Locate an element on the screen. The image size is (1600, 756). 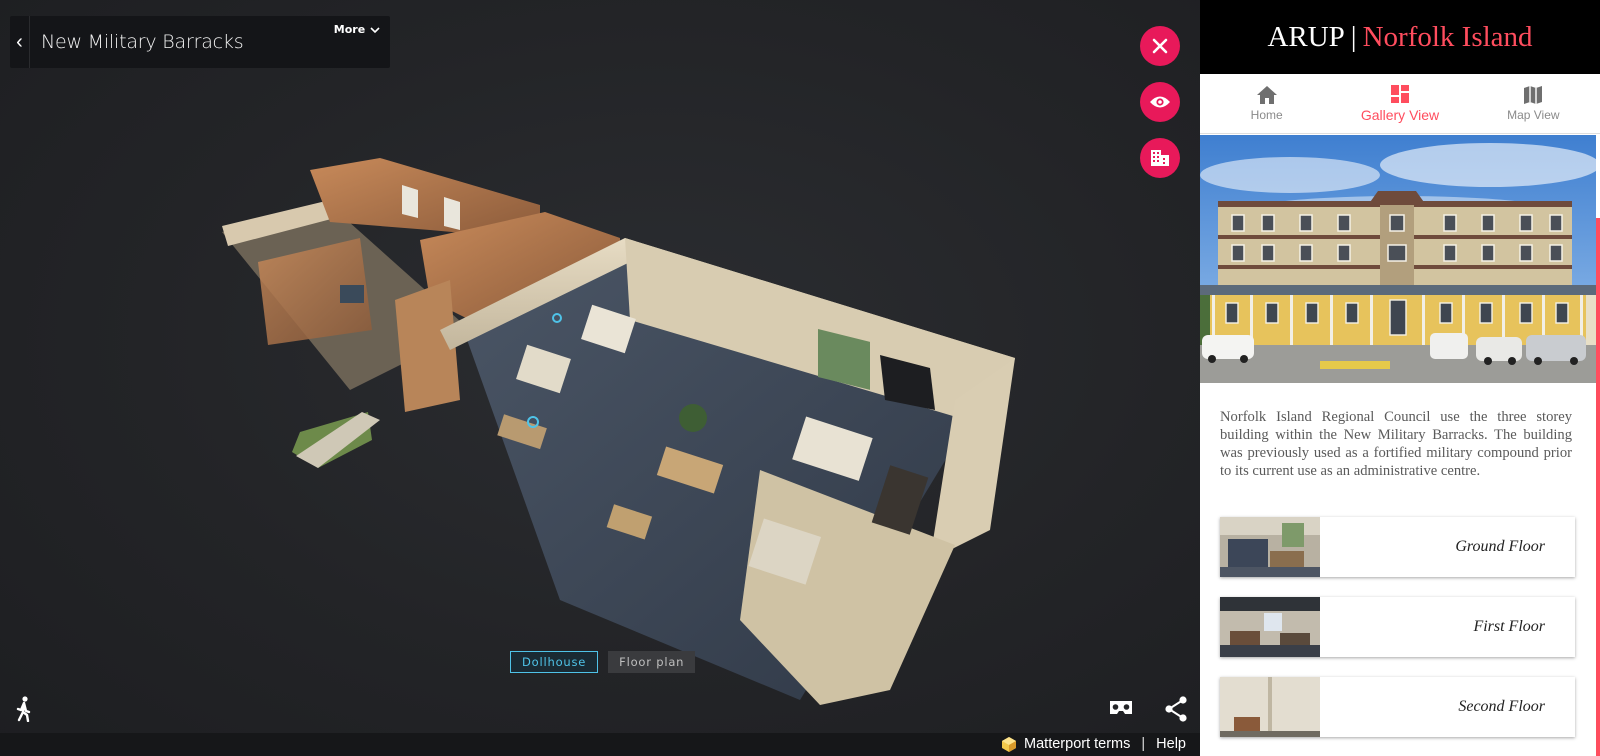
floor-name: Ground Floor is located at coordinates (1500, 546).